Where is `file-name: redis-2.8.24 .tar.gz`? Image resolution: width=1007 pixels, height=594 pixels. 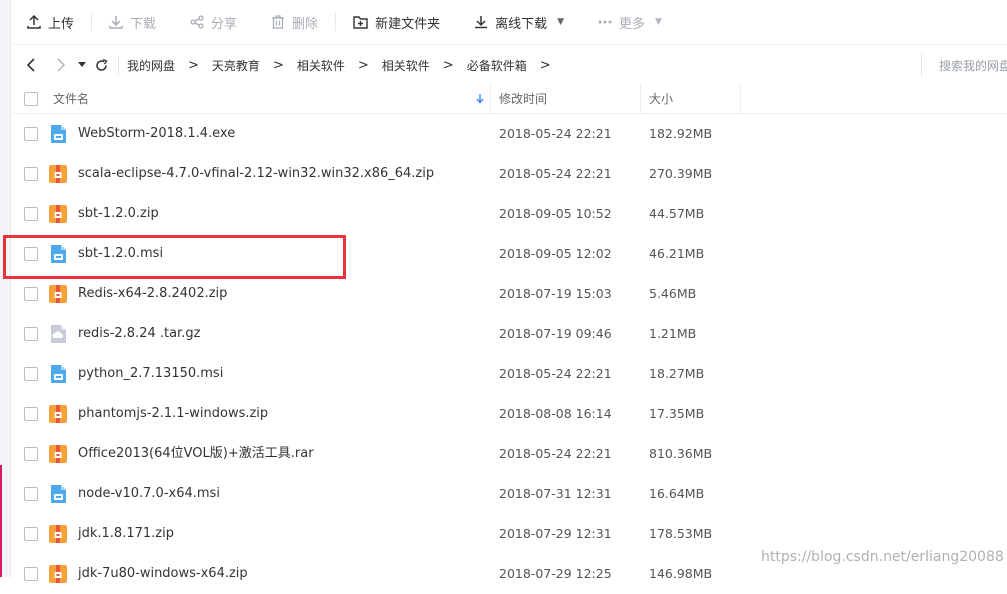
file-name: redis-2.8.24 .tar.gz is located at coordinates (139, 334).